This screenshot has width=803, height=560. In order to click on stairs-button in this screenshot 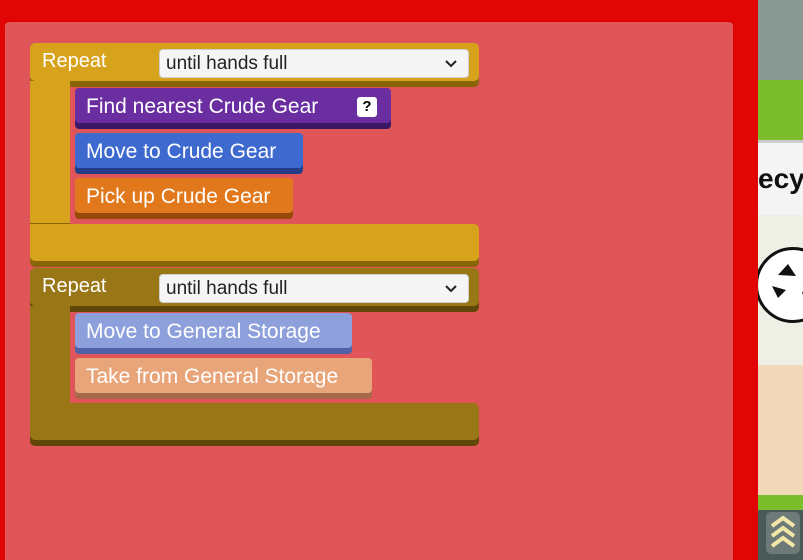, I will do `click(783, 533)`.